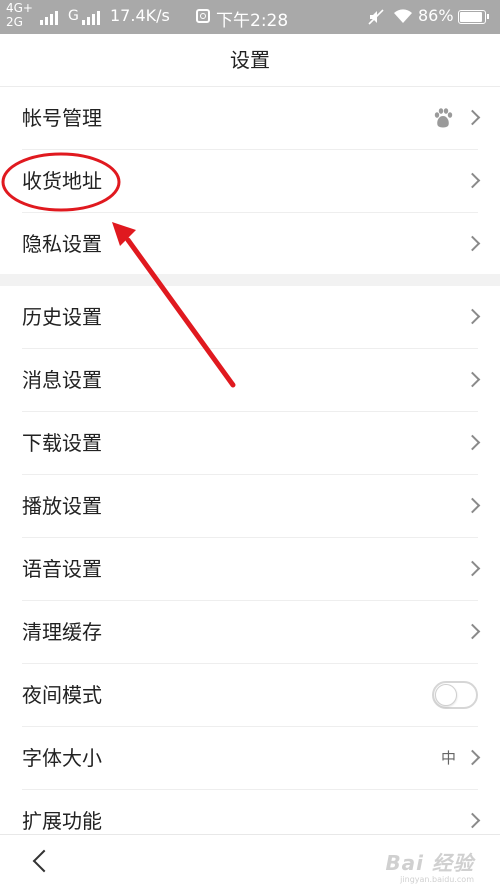 This screenshot has width=500, height=890. What do you see at coordinates (19, 8) in the screenshot?
I see `network-top-label: 4G+` at bounding box center [19, 8].